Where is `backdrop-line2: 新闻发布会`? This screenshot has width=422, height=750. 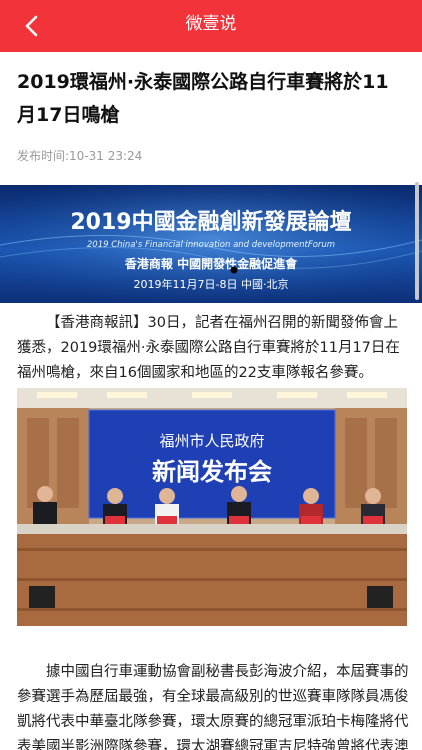 backdrop-line2: 新闻发布会 is located at coordinates (212, 471).